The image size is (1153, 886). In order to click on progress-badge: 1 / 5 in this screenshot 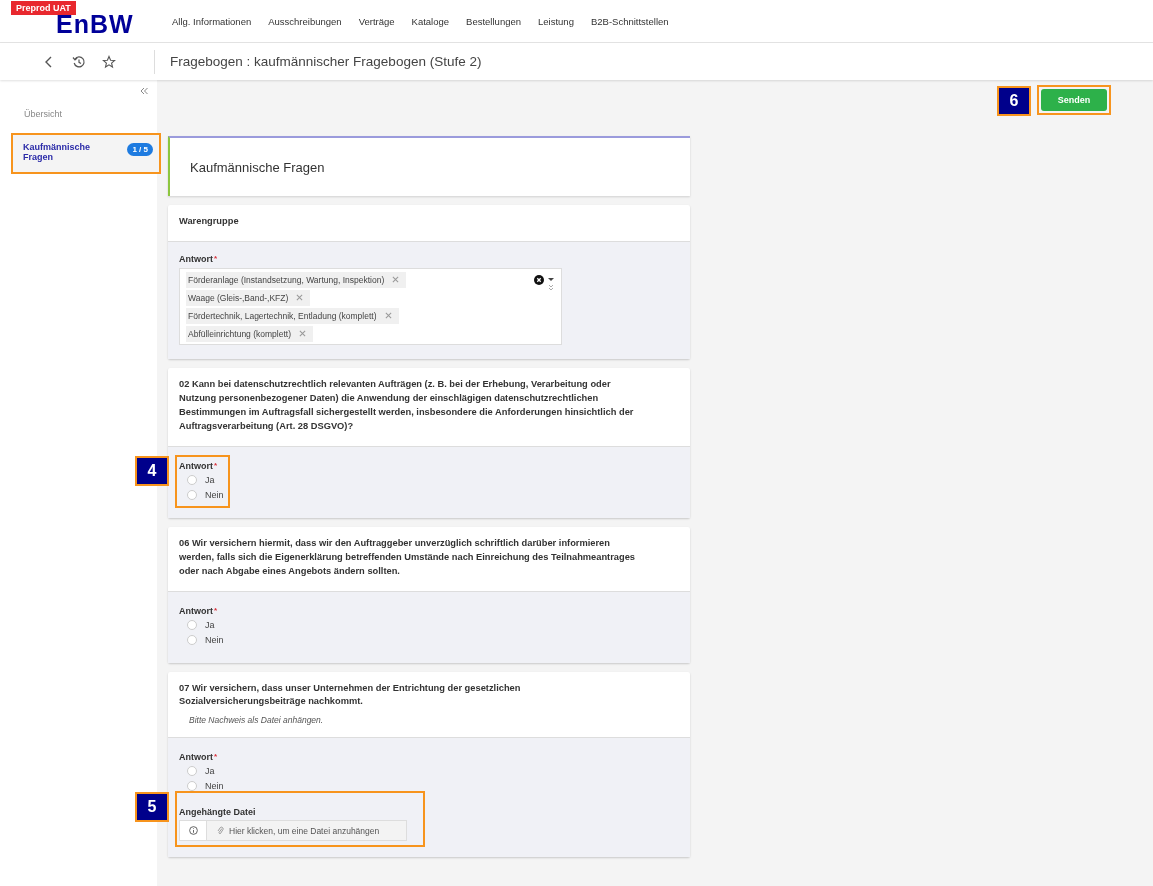, I will do `click(140, 150)`.